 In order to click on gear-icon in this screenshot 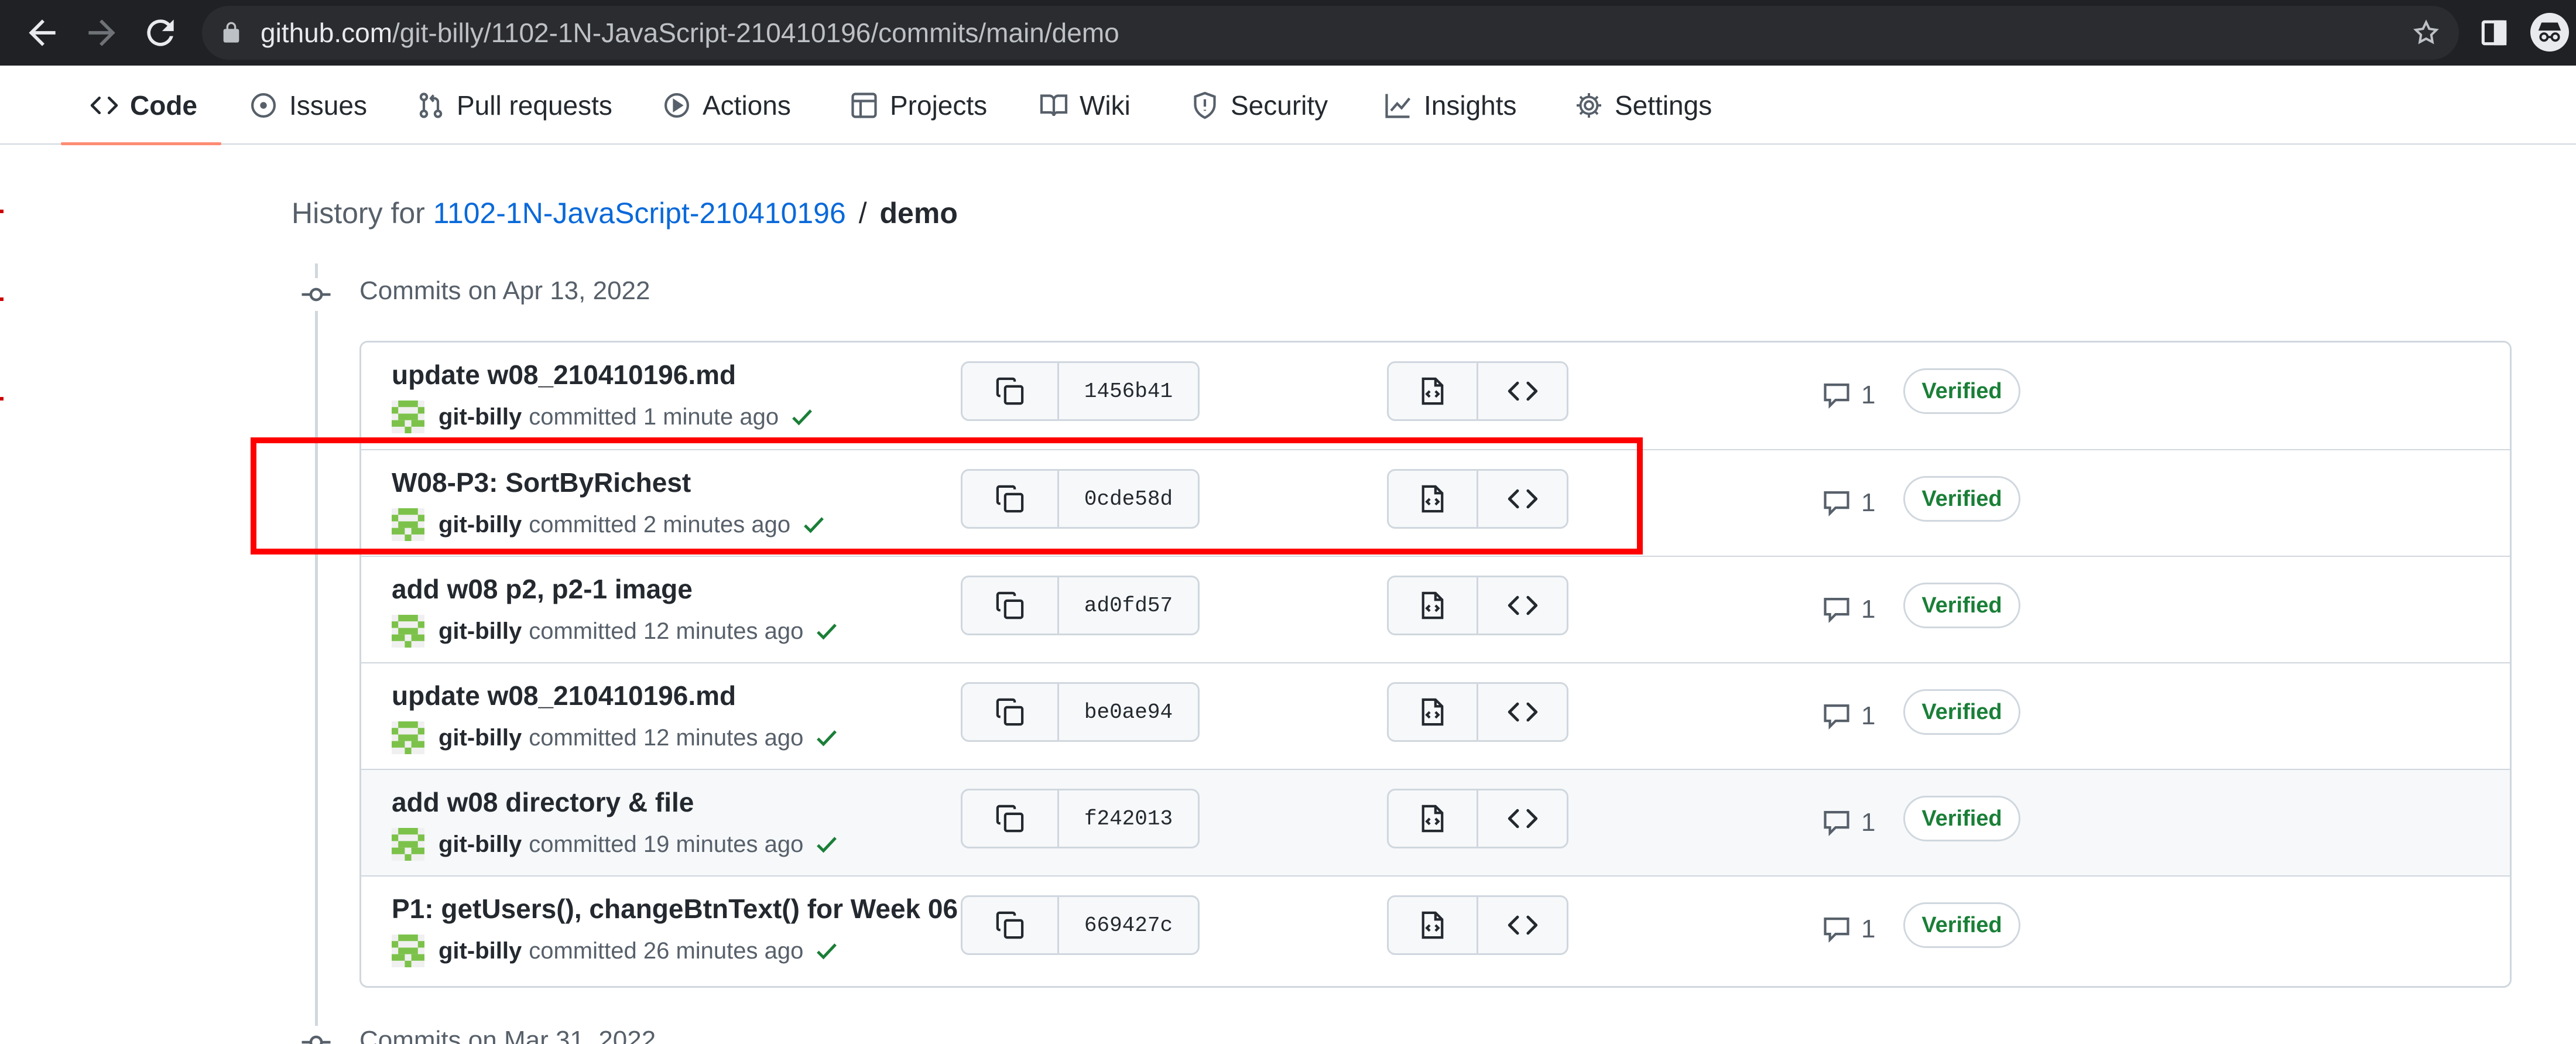, I will do `click(1589, 105)`.